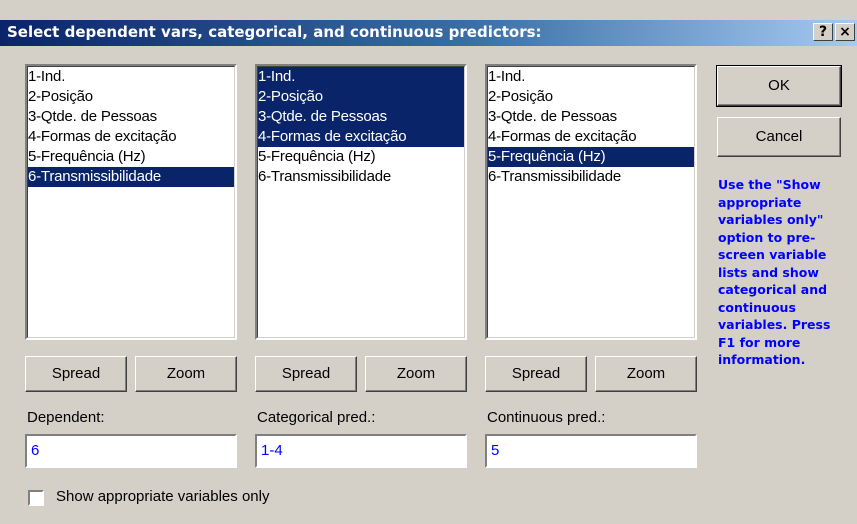 This screenshot has height=524, width=857. I want to click on zoom-button-continuous: Zoom, so click(646, 374).